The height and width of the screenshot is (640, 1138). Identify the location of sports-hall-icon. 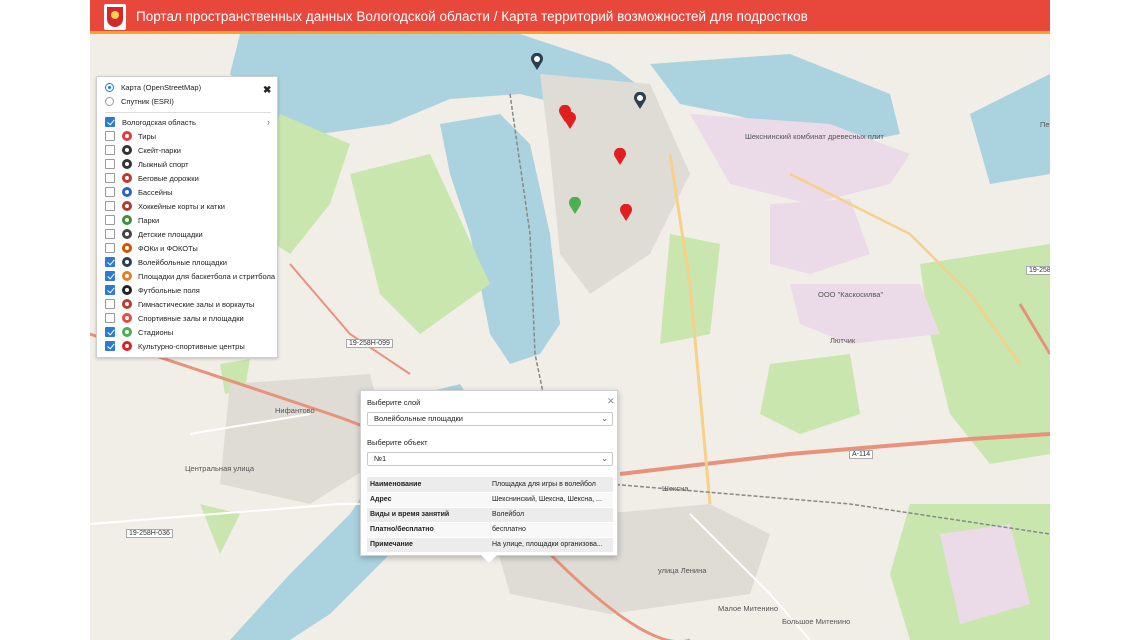
(127, 318).